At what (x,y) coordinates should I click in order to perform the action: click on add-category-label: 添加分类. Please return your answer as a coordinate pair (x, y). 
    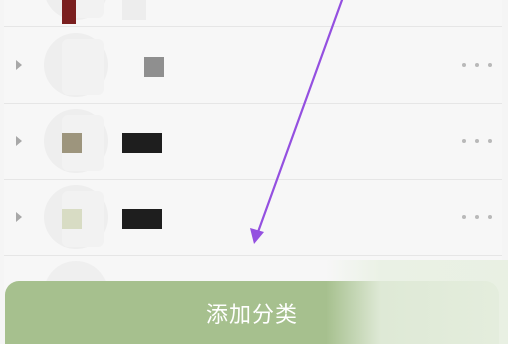
    Looking at the image, I should click on (251, 315).